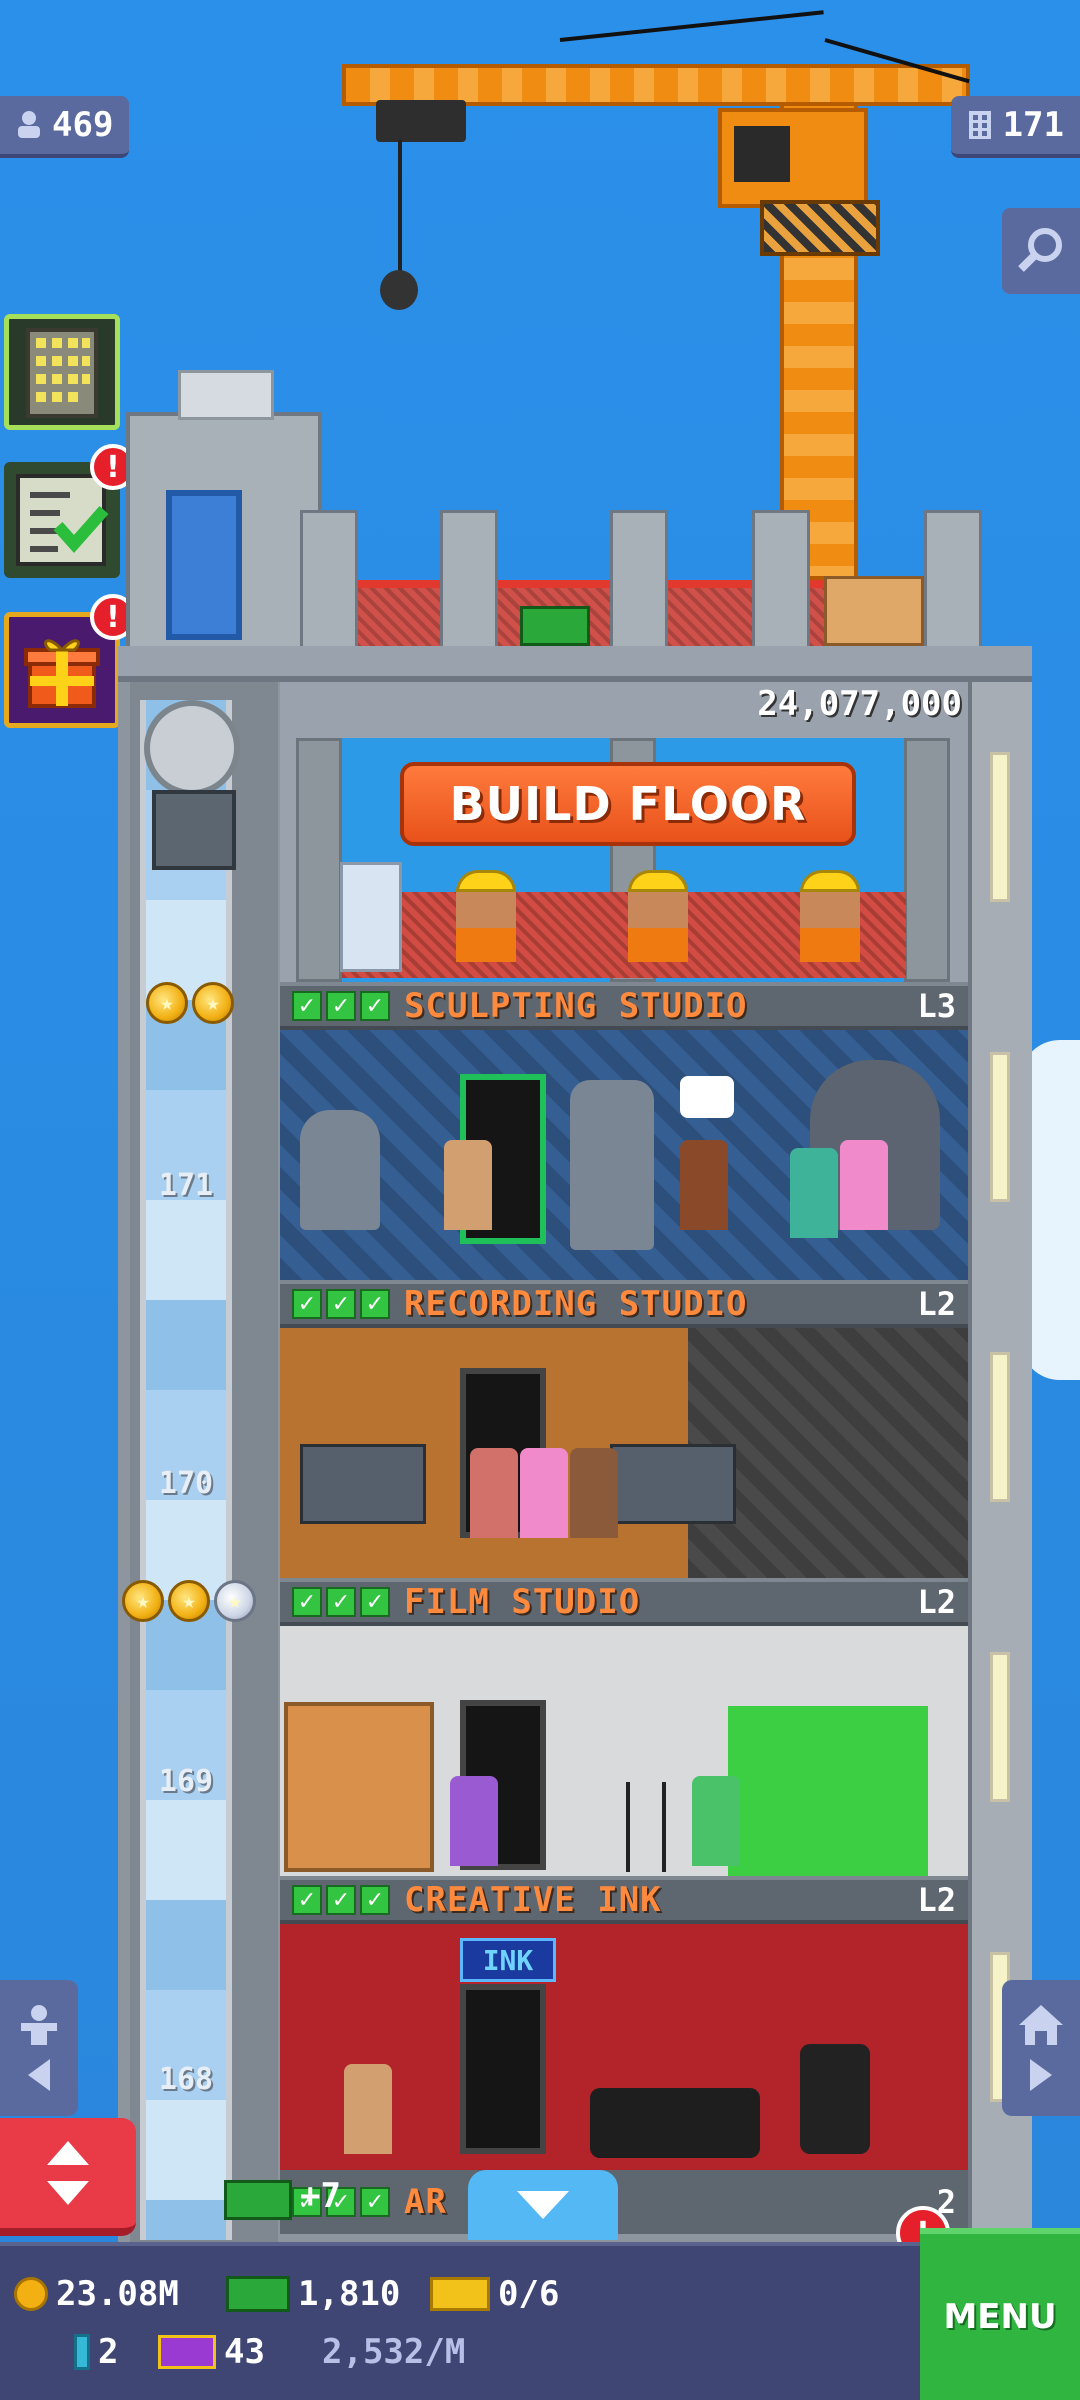  I want to click on population-value: 469, so click(83, 125).